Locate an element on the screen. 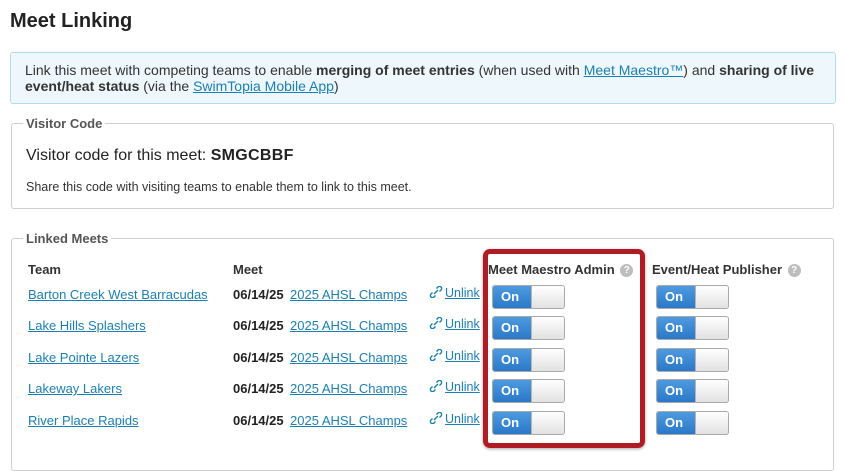 This screenshot has height=471, width=844. linked-meets-legend: Linked Meets is located at coordinates (67, 238).